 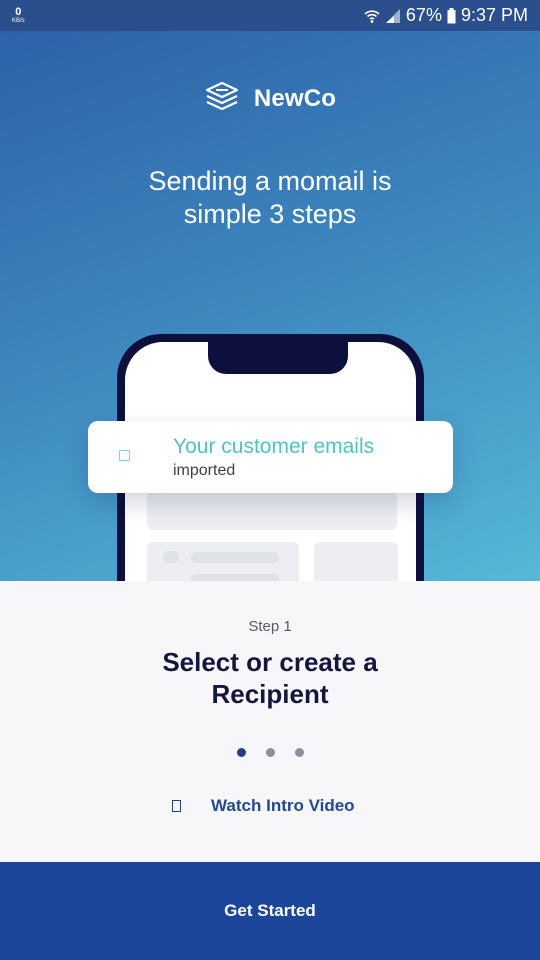 I want to click on signal-icon, so click(x=393, y=16).